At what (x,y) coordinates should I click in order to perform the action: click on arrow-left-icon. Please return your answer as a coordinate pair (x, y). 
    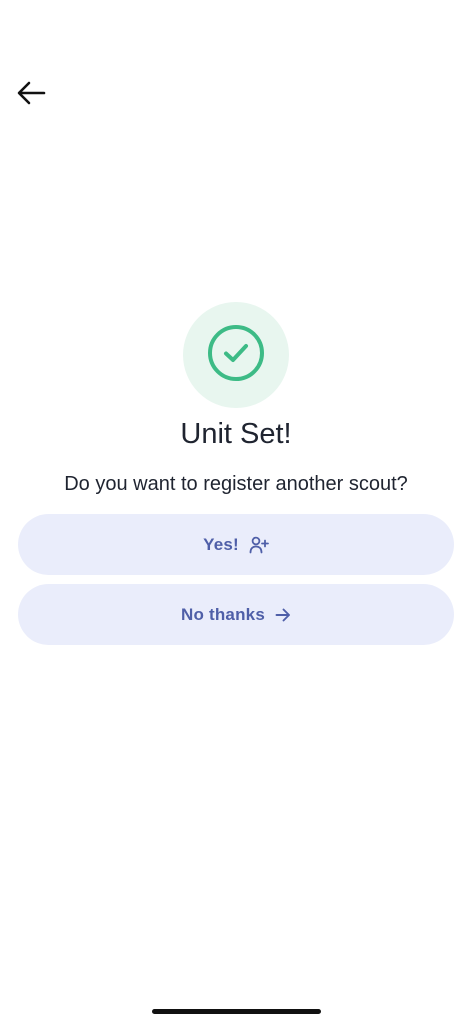
    Looking at the image, I should click on (31, 95).